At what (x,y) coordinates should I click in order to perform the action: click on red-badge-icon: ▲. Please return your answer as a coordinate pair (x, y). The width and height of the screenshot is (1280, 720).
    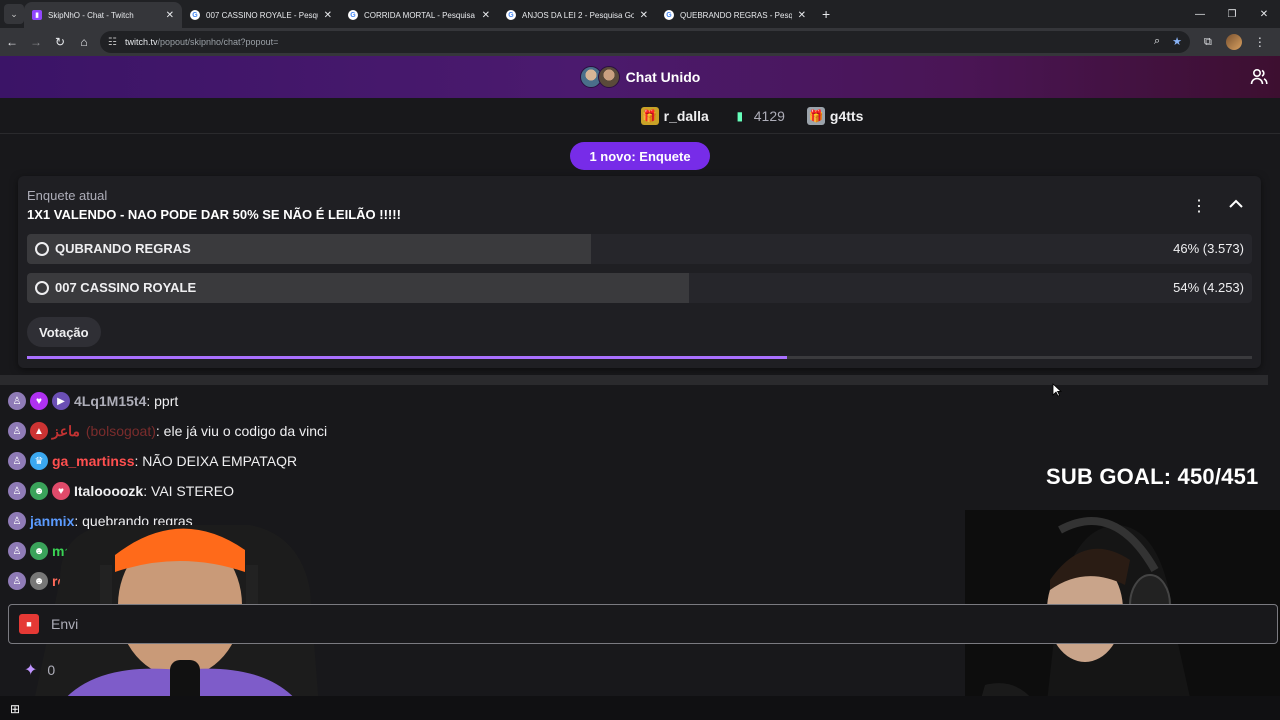
    Looking at the image, I should click on (39, 431).